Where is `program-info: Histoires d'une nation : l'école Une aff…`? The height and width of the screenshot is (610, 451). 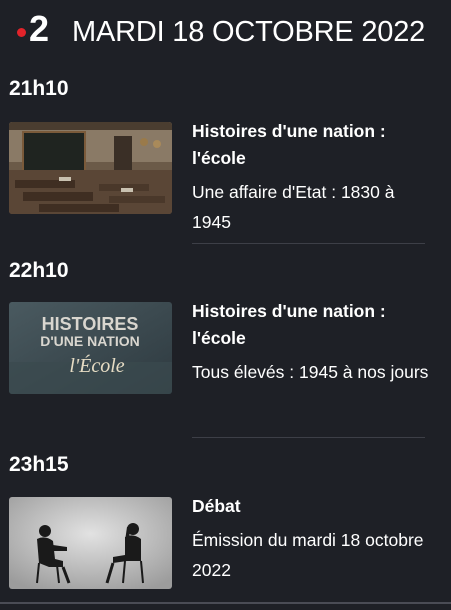
program-info: Histoires d'une nation : l'école Une aff… is located at coordinates (312, 177).